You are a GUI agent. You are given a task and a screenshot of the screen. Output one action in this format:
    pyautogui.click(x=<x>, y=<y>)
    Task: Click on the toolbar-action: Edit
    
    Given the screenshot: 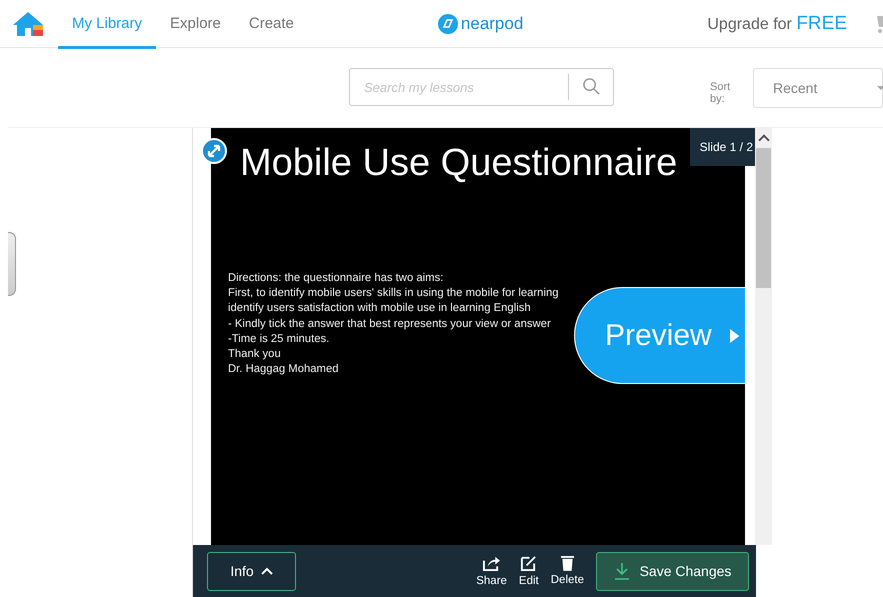 What is the action you would take?
    pyautogui.click(x=528, y=571)
    